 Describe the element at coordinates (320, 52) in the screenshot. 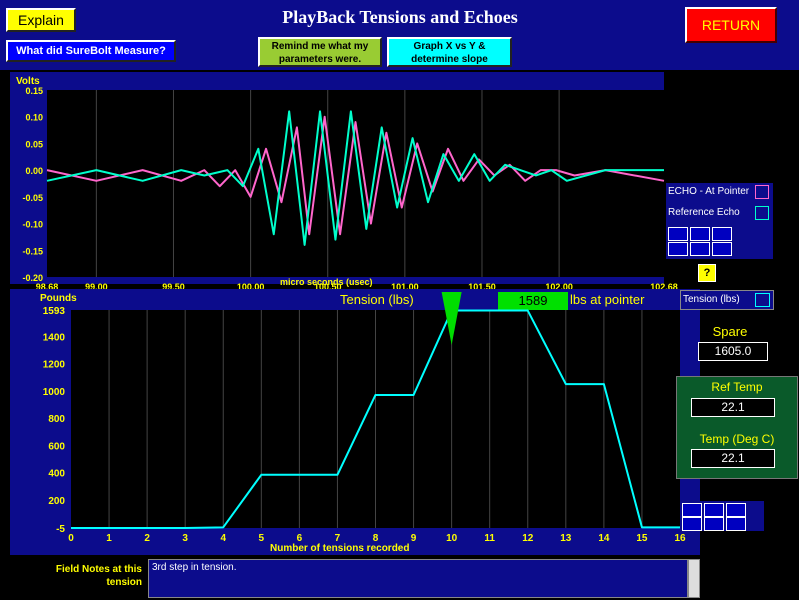

I see `remind-parameters-button: Remind me what my parameters were.` at that location.